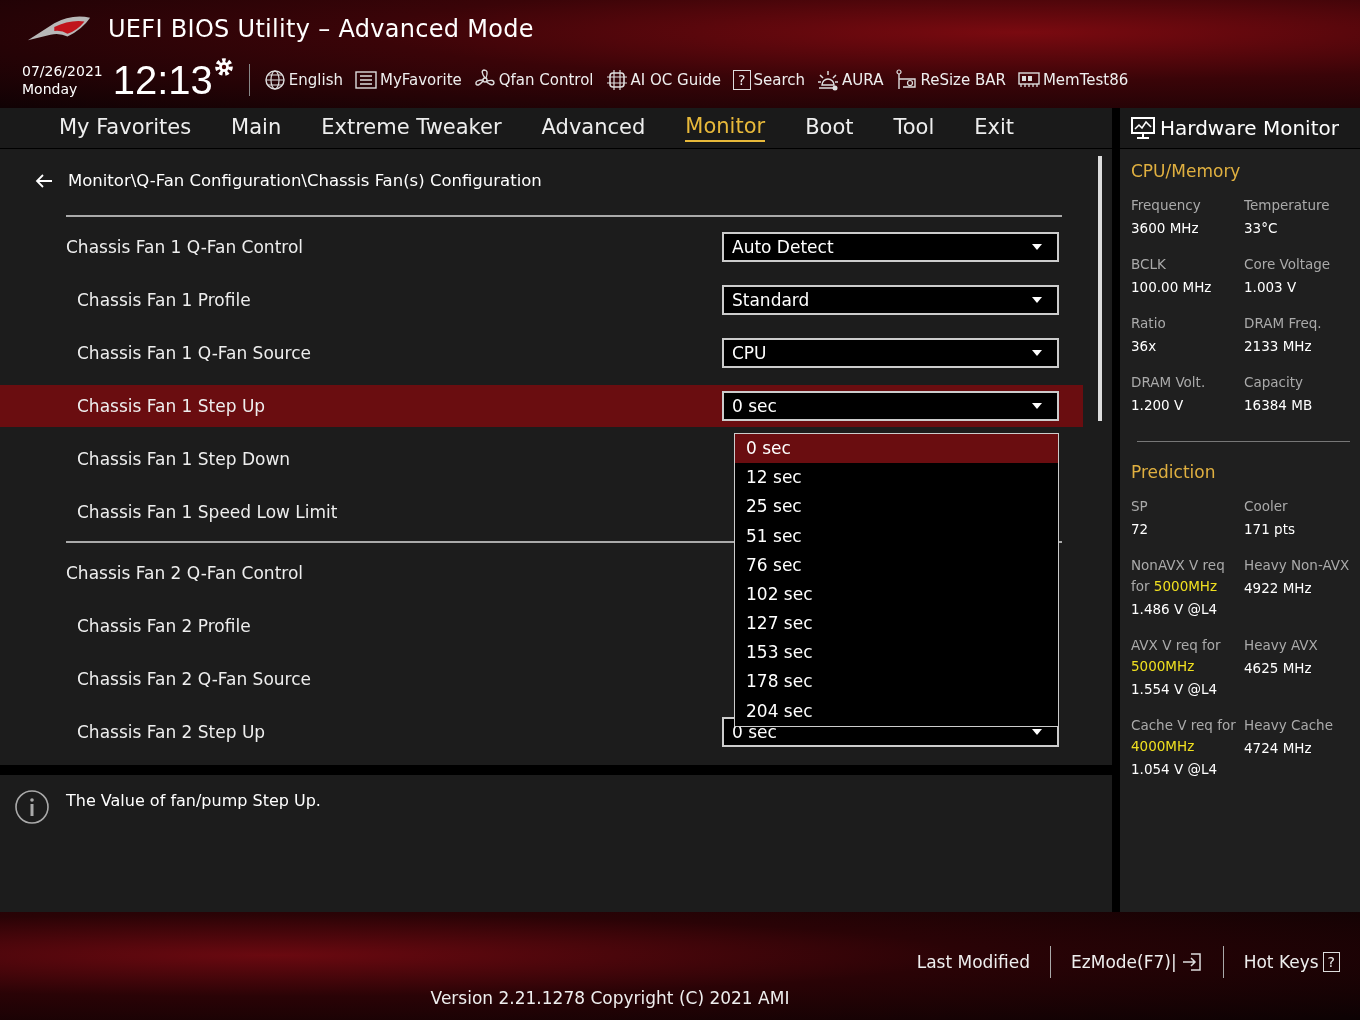 The height and width of the screenshot is (1020, 1360). What do you see at coordinates (863, 80) in the screenshot?
I see `toolbar-button: AURA` at bounding box center [863, 80].